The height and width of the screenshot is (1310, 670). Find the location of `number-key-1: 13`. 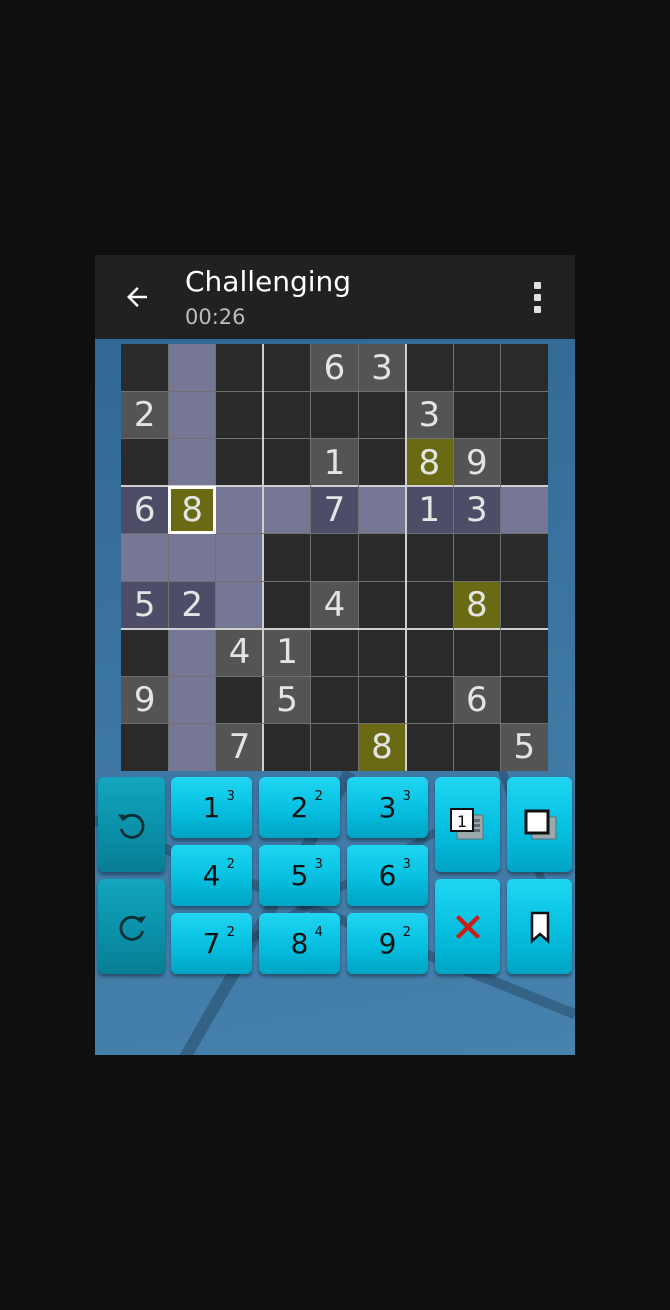

number-key-1: 13 is located at coordinates (211, 807).